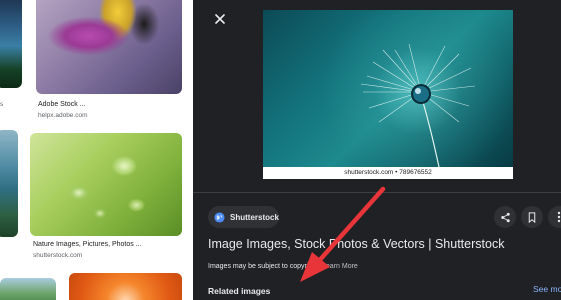 This screenshot has height=300, width=561. Describe the element at coordinates (239, 291) in the screenshot. I see `related-images-heading: Related images` at that location.